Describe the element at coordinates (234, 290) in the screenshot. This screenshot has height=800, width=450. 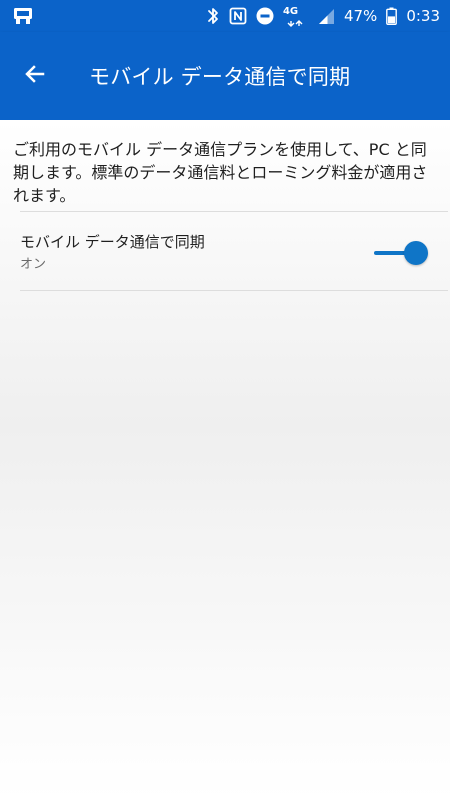
I see `divider` at that location.